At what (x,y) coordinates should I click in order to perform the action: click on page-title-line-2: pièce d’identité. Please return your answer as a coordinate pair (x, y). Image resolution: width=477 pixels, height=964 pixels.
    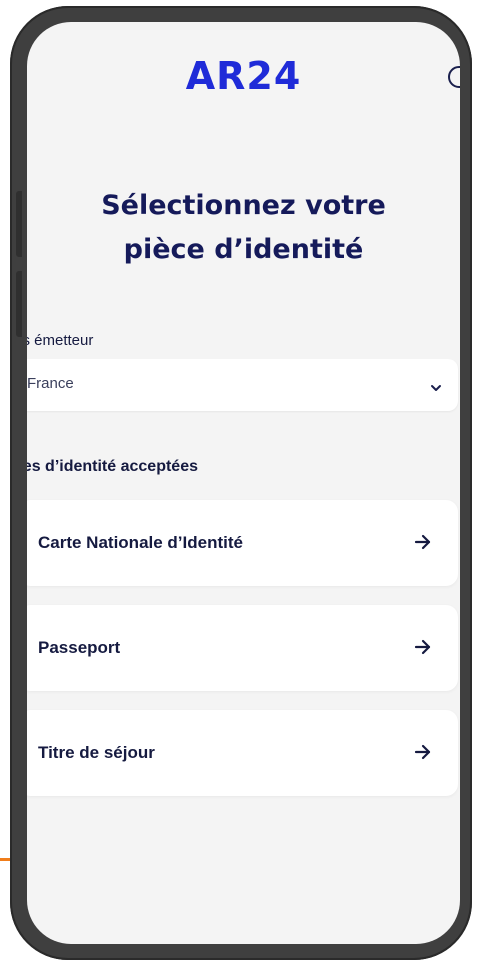
    Looking at the image, I should click on (243, 249).